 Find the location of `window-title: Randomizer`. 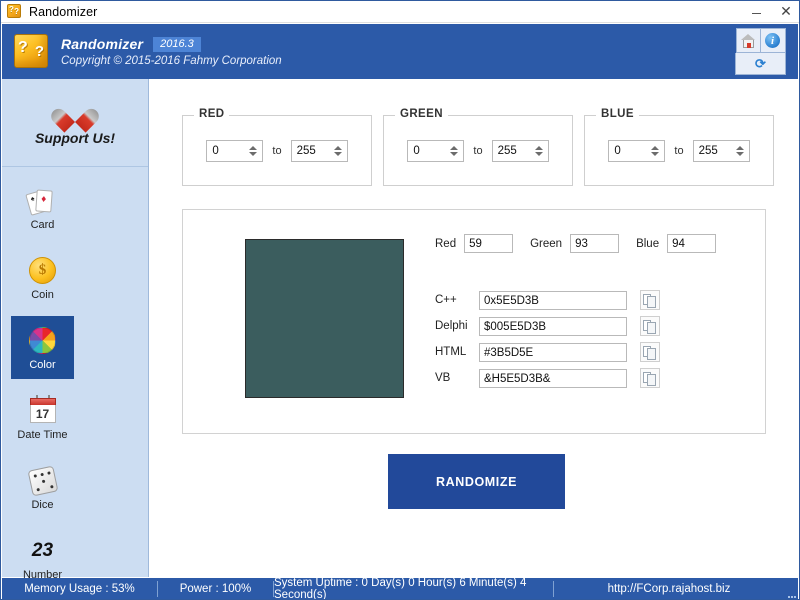

window-title: Randomizer is located at coordinates (63, 11).